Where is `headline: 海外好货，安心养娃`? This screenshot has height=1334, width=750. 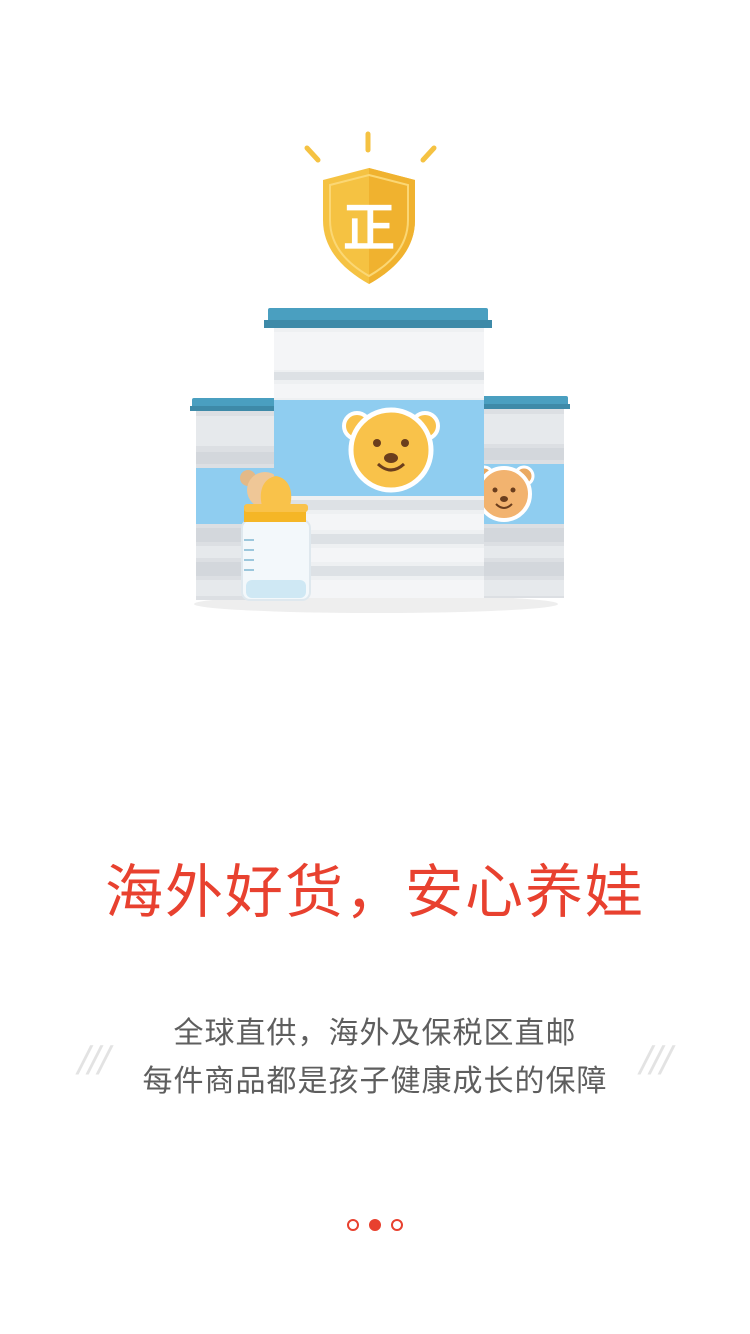 headline: 海外好货，安心养娃 is located at coordinates (374, 892).